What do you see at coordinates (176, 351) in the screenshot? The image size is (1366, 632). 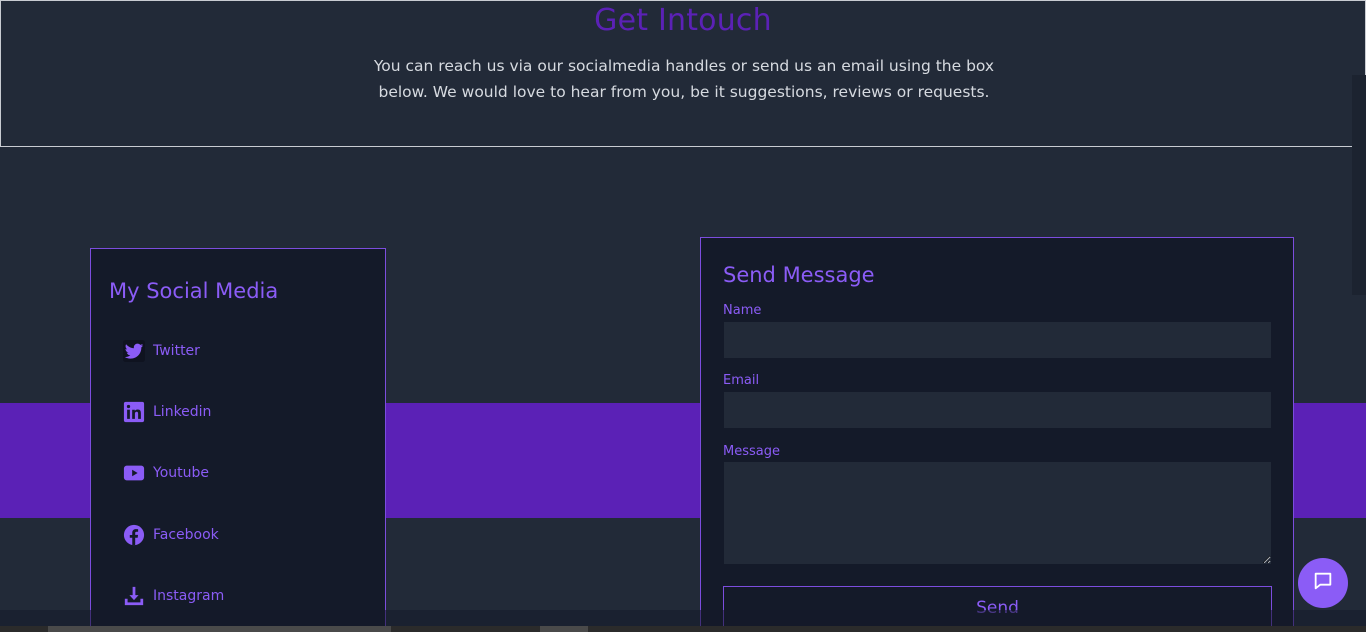 I see `social-link-label: Twitter` at bounding box center [176, 351].